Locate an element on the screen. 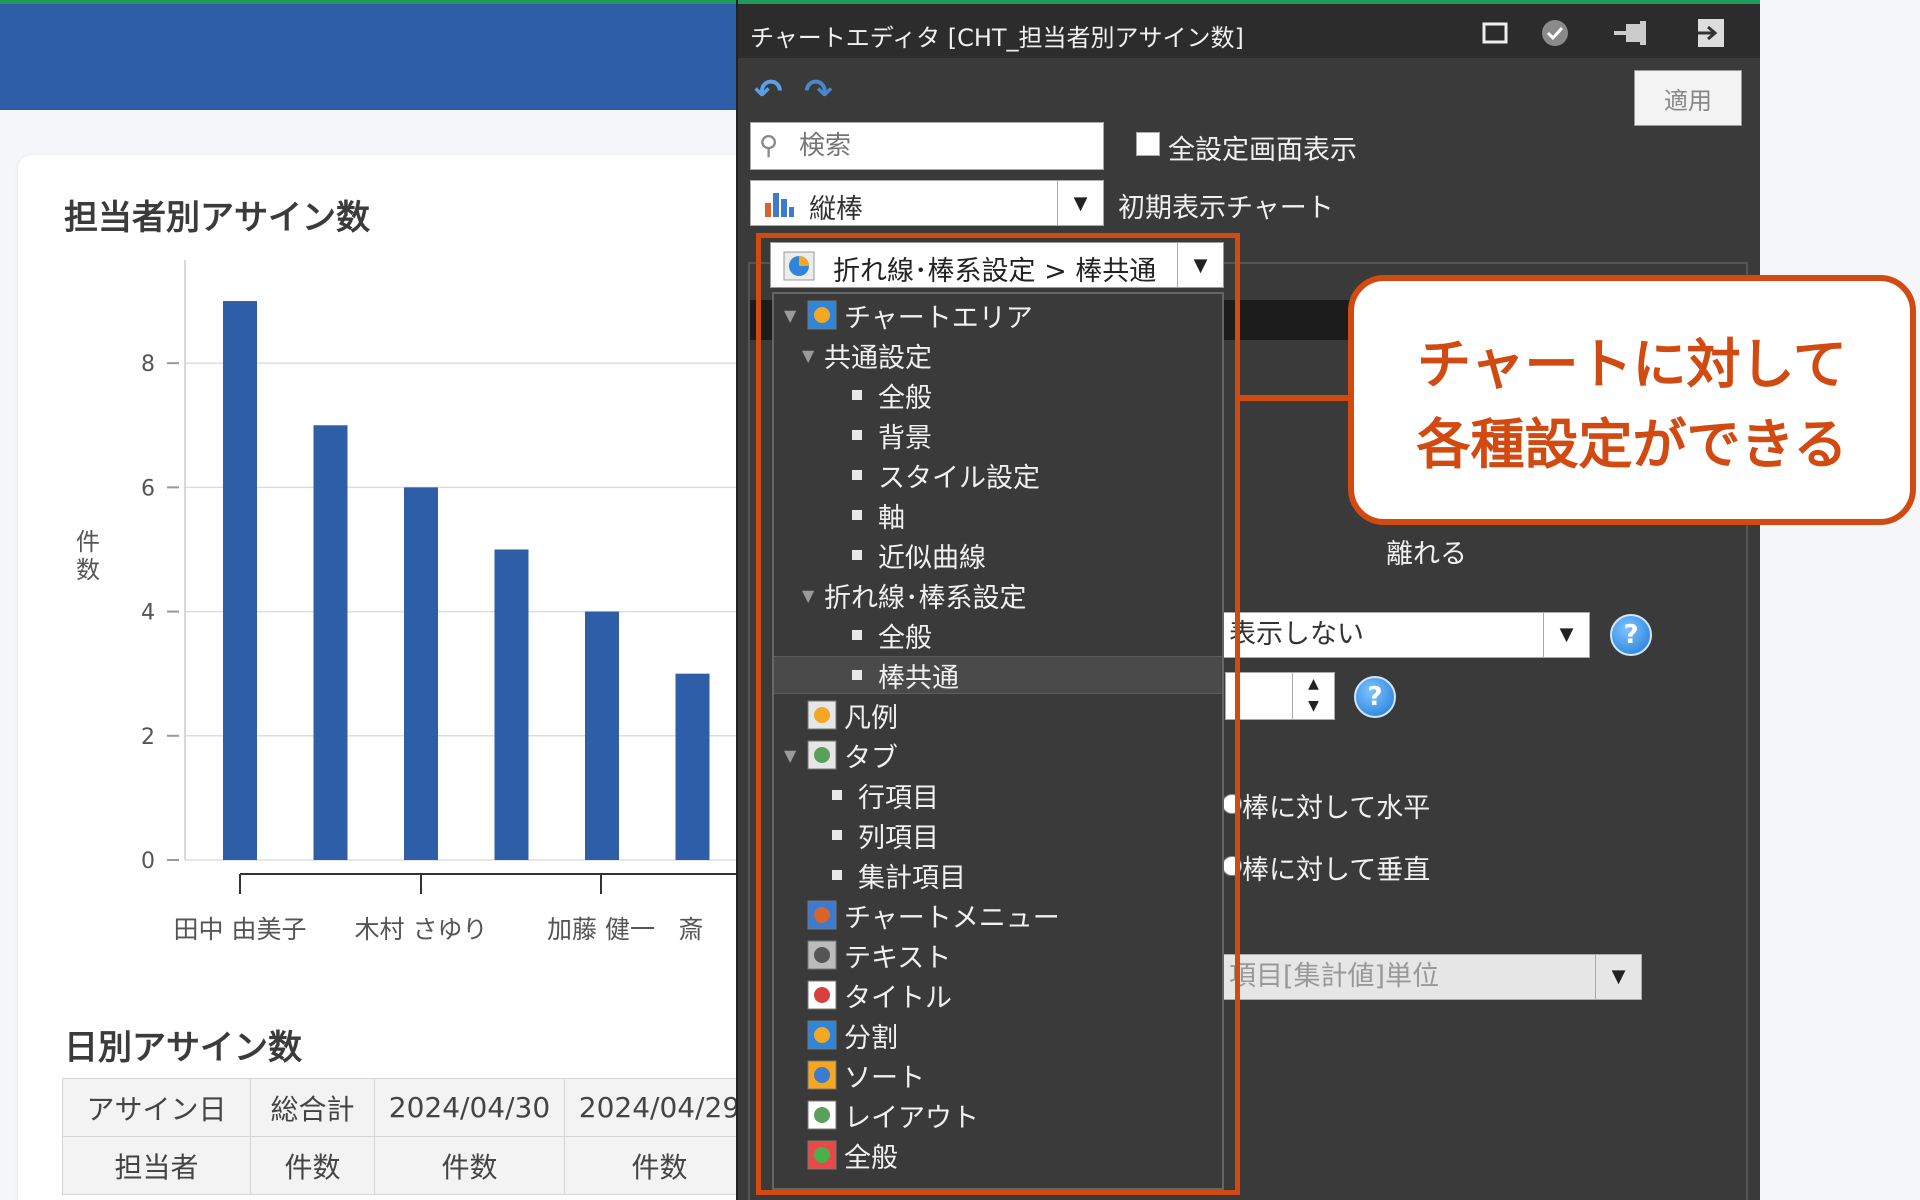 Image resolution: width=1920 pixels, height=1200 pixels. display-select: 表示しない ▼ is located at coordinates (1406, 635).